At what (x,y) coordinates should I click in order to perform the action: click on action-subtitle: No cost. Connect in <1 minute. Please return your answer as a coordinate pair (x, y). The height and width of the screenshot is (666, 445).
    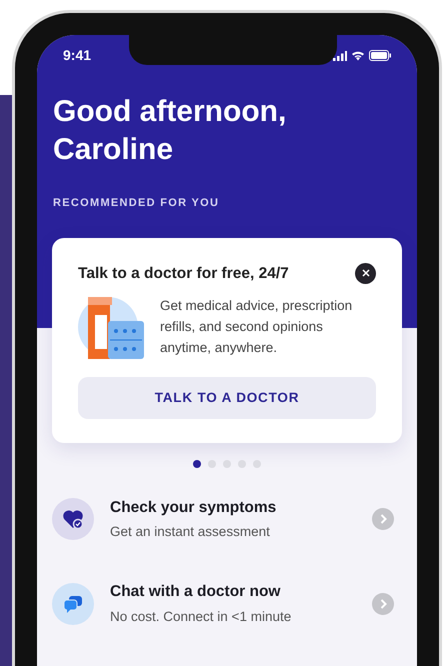
    Looking at the image, I should click on (201, 617).